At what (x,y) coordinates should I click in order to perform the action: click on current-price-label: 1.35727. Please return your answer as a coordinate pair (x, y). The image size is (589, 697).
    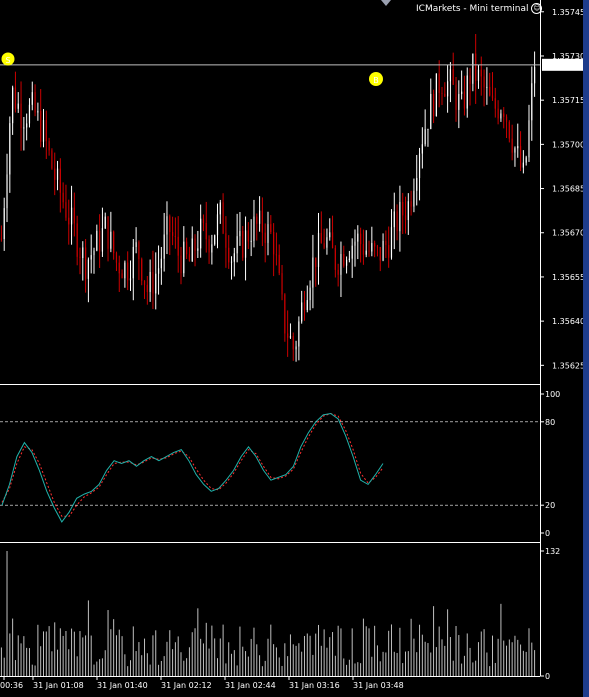
    Looking at the image, I should click on (561, 65).